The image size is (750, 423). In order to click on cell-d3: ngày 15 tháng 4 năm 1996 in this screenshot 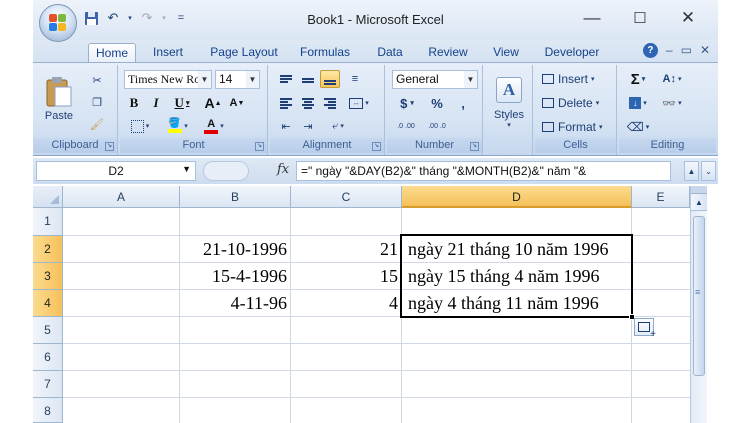, I will do `click(518, 276)`.